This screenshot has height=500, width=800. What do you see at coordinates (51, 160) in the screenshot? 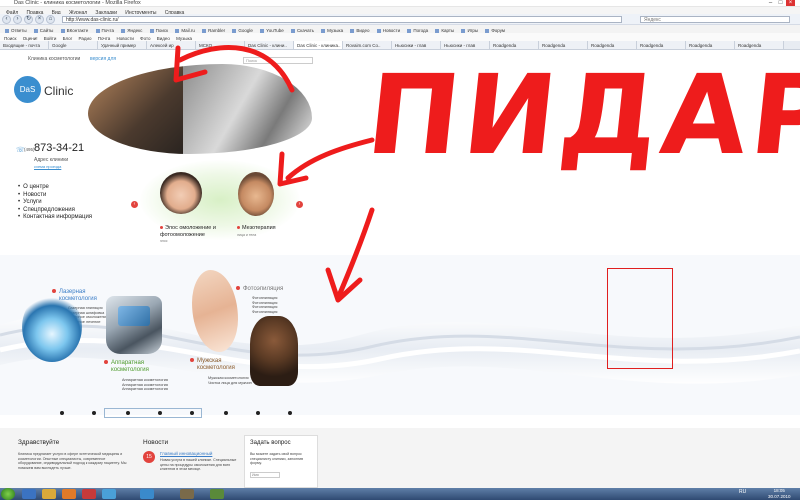
I see `address-label: Адрес клиники` at bounding box center [51, 160].